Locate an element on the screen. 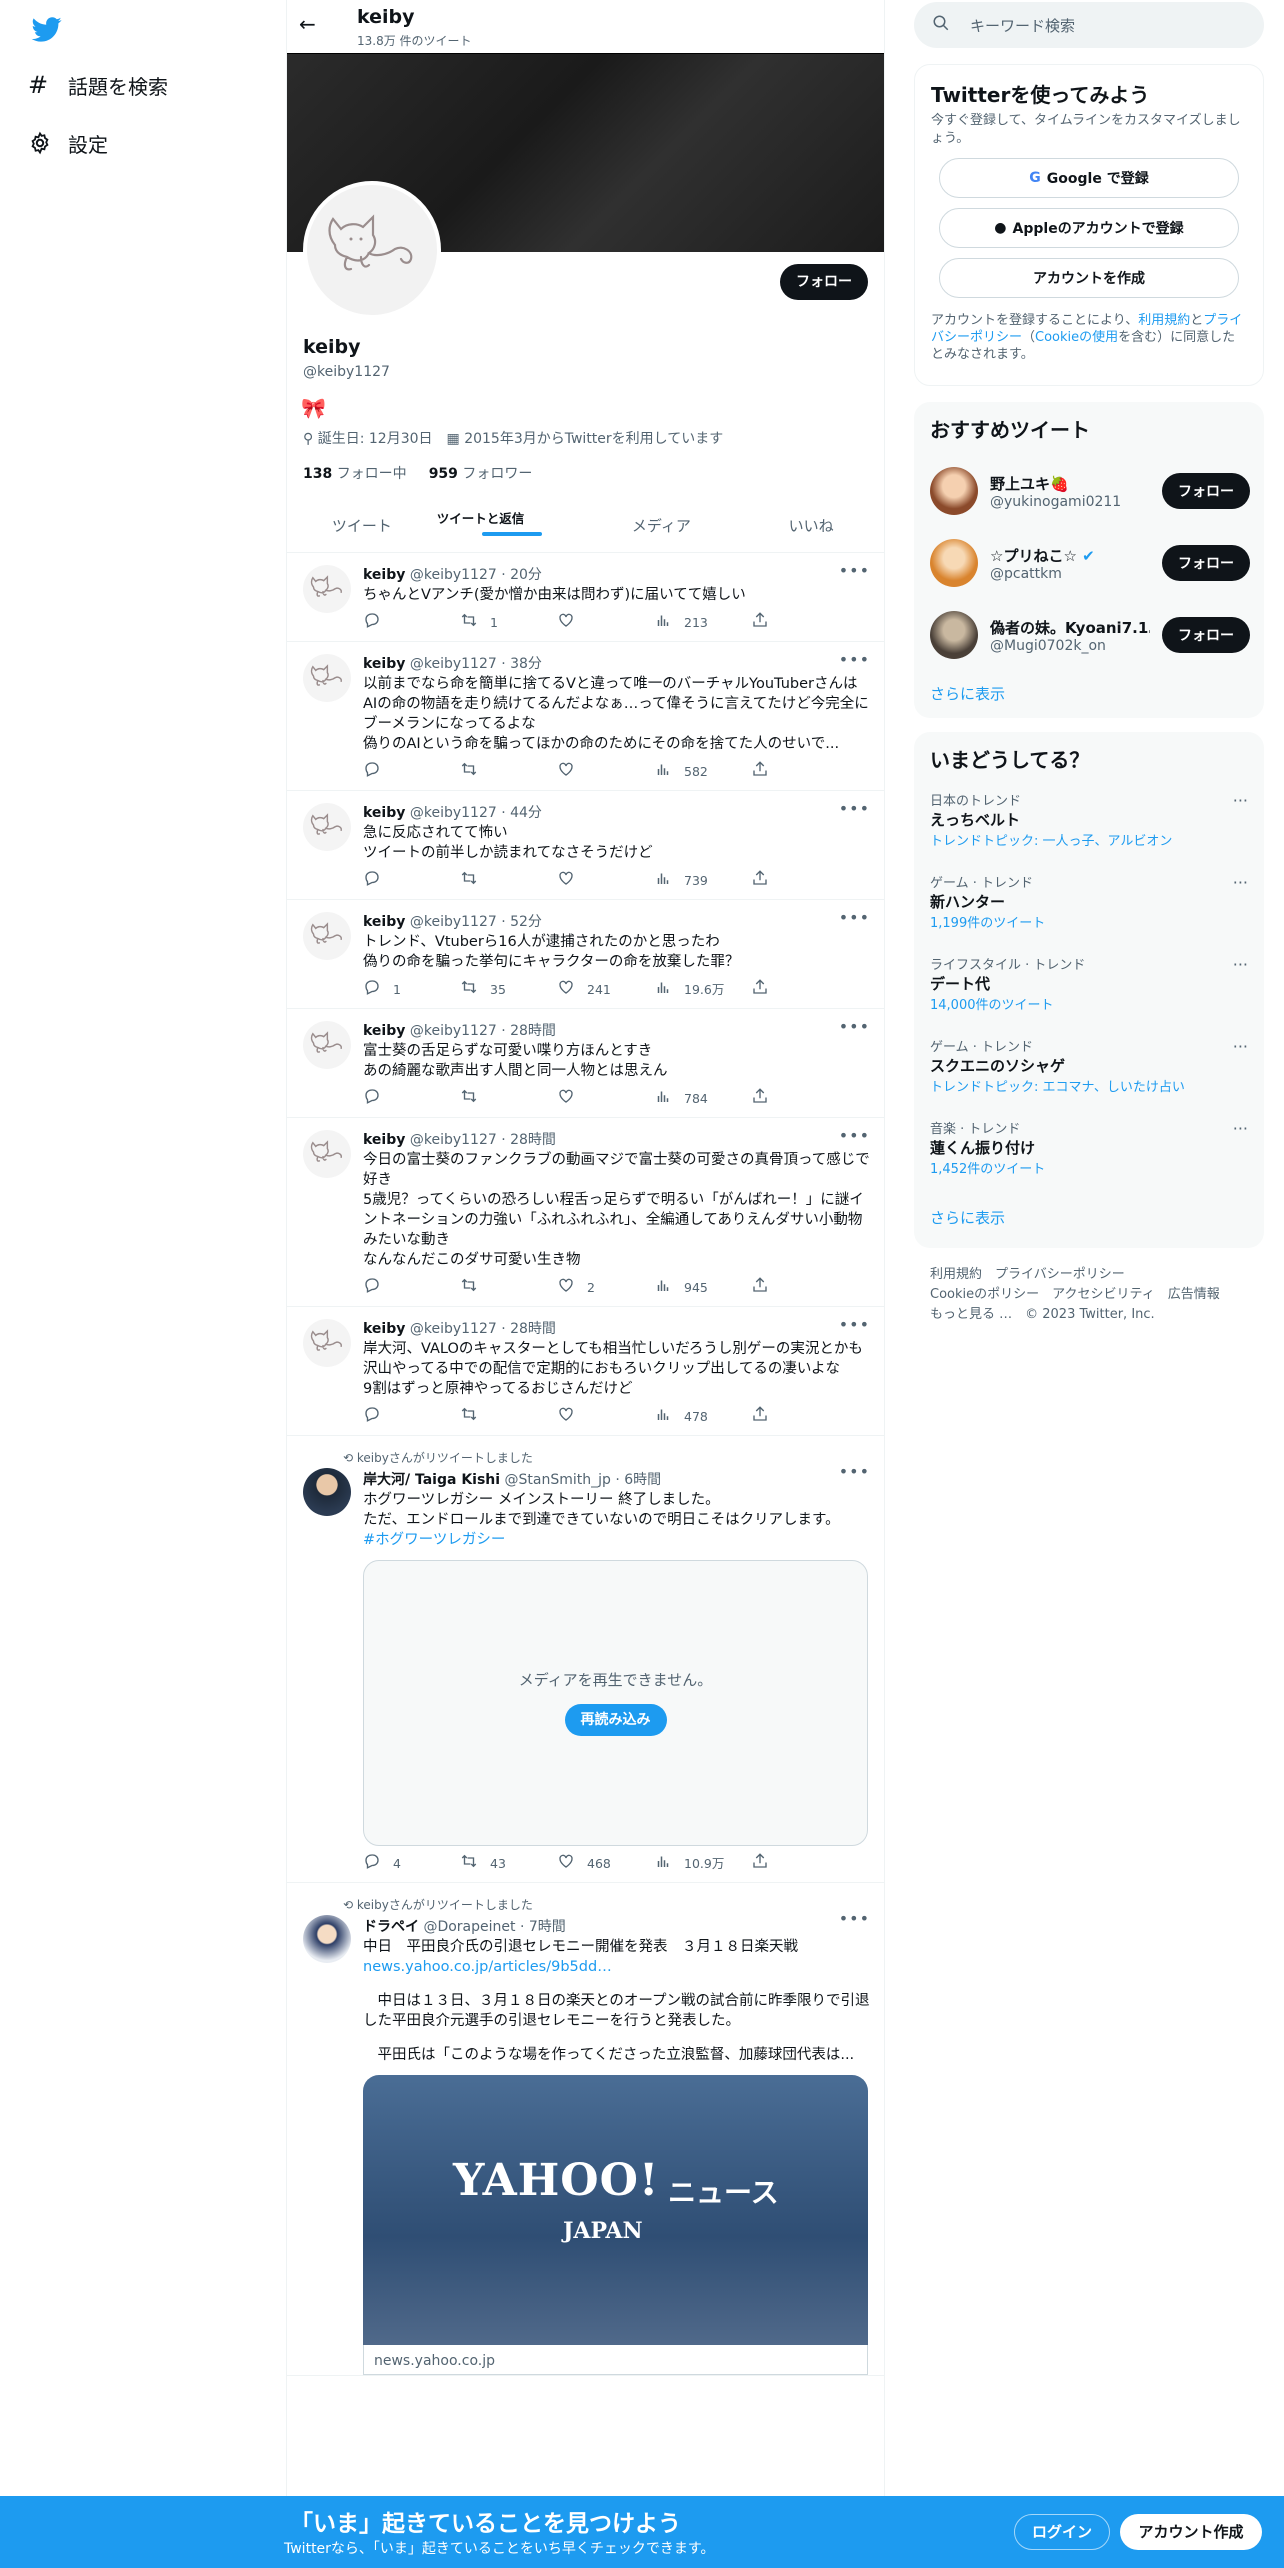 The height and width of the screenshot is (2568, 1284). video-player: メディアを再生できません。 再読み込み is located at coordinates (615, 1703).